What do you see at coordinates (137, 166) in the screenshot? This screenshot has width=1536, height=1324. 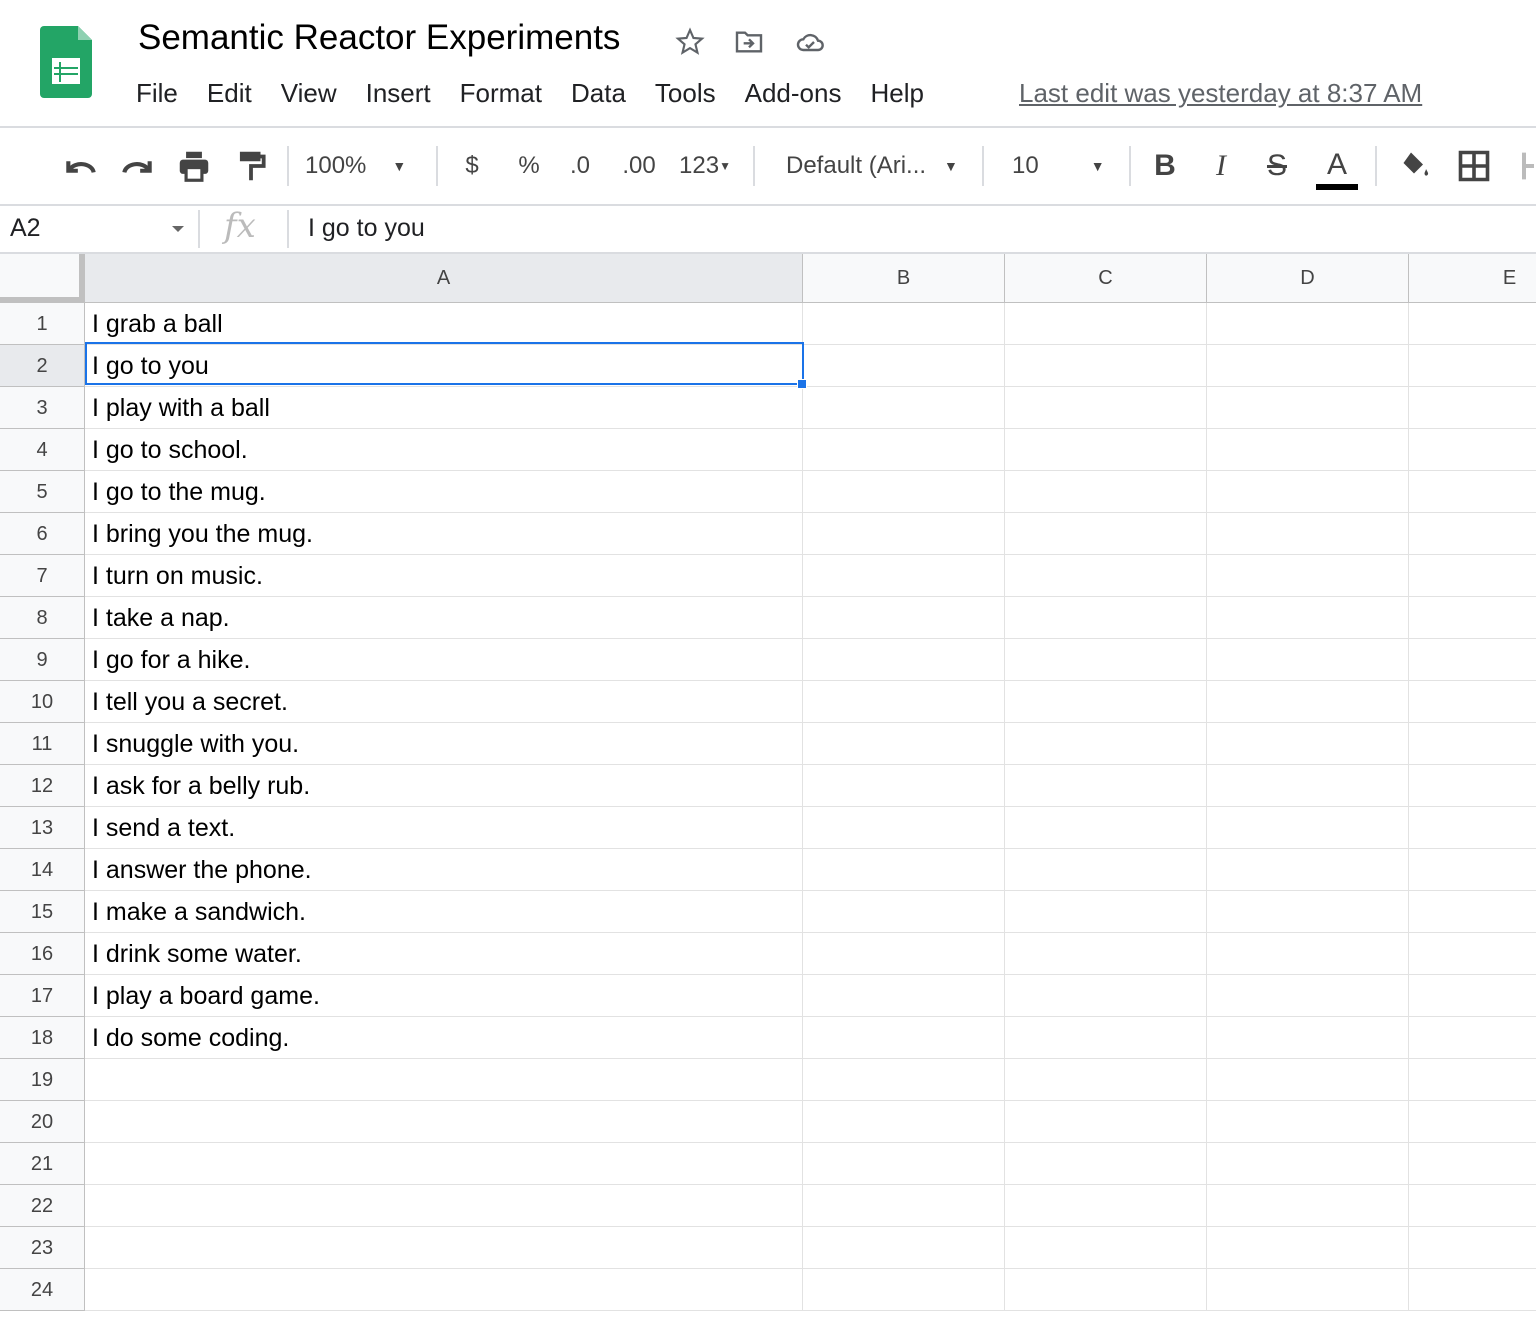 I see `redo-icon` at bounding box center [137, 166].